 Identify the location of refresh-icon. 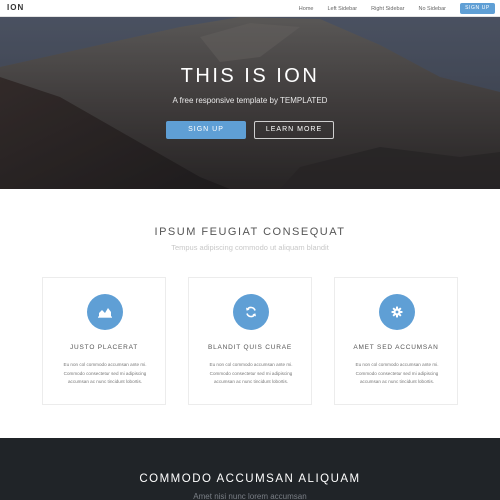
(251, 312).